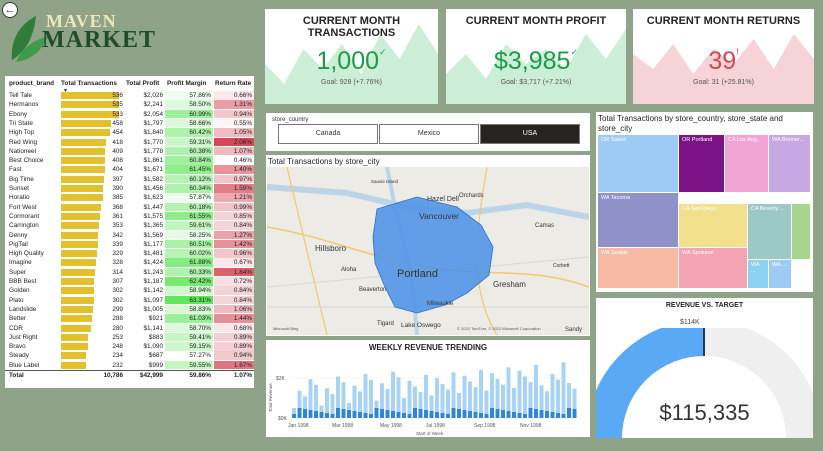  Describe the element at coordinates (701, 163) in the screenshot. I see `treemap-cell: OR Portland` at that location.